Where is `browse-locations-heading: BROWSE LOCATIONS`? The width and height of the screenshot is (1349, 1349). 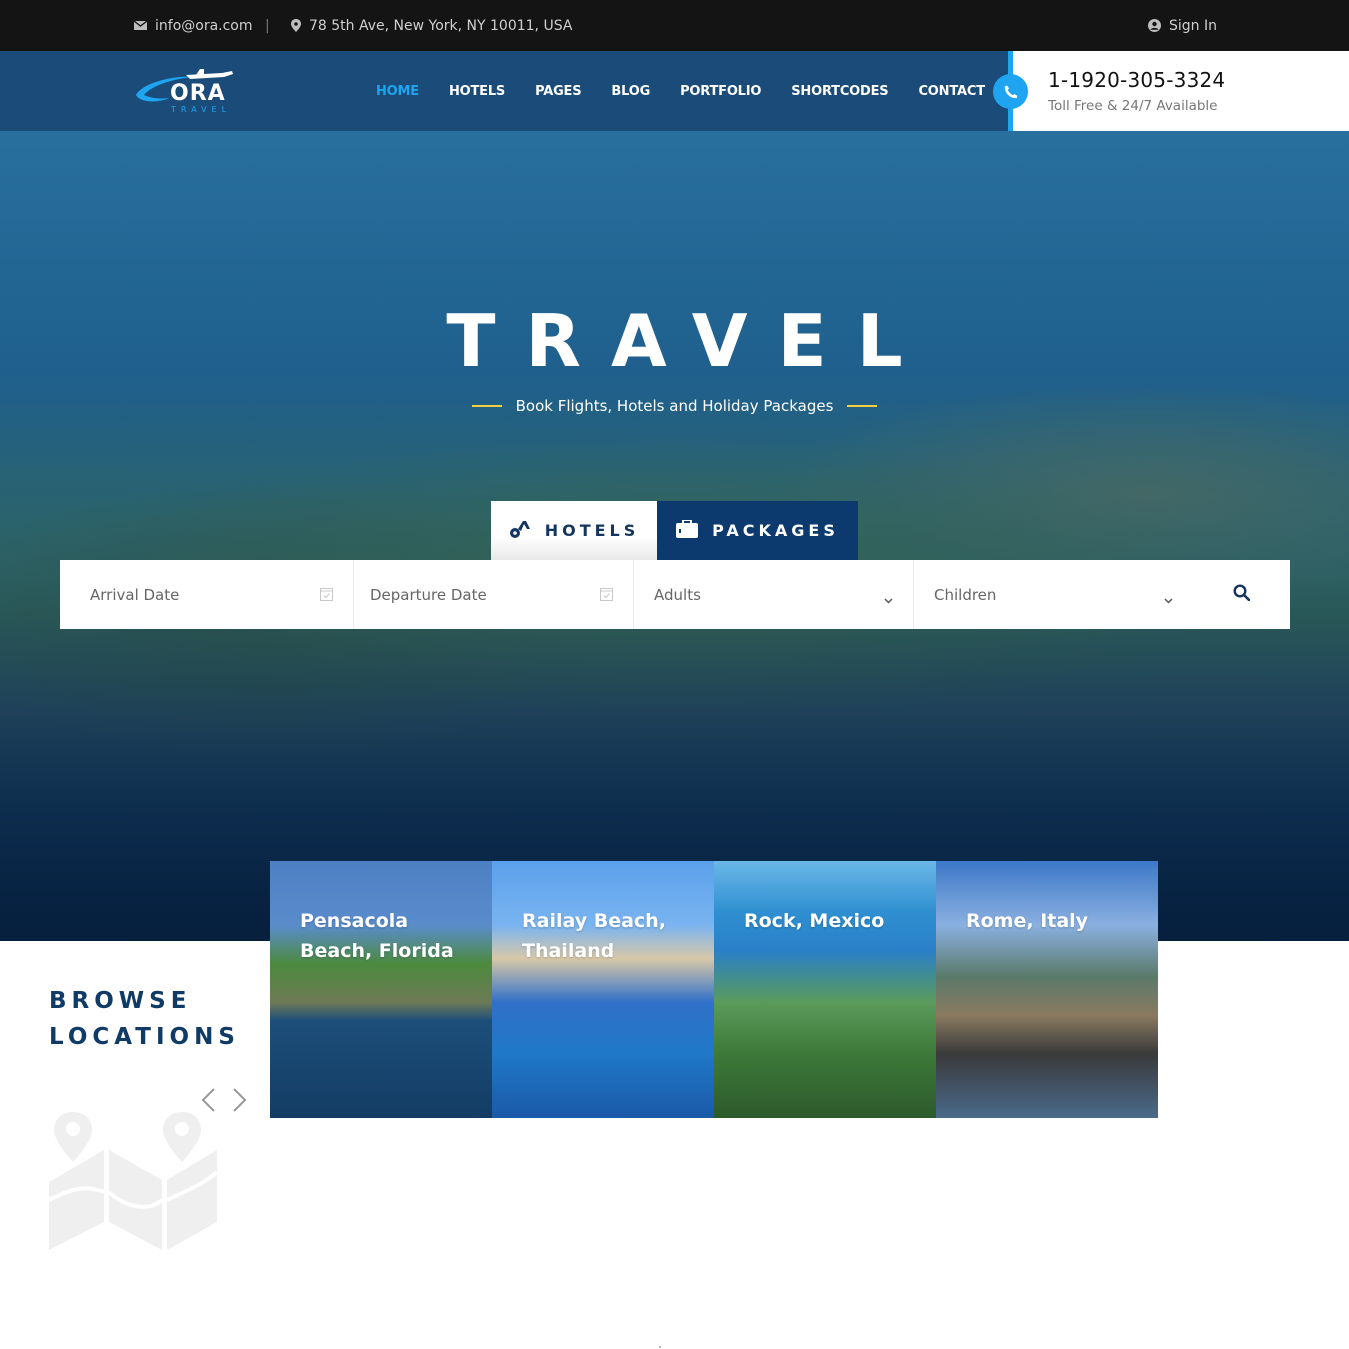 browse-locations-heading: BROWSE LOCATIONS is located at coordinates (144, 1019).